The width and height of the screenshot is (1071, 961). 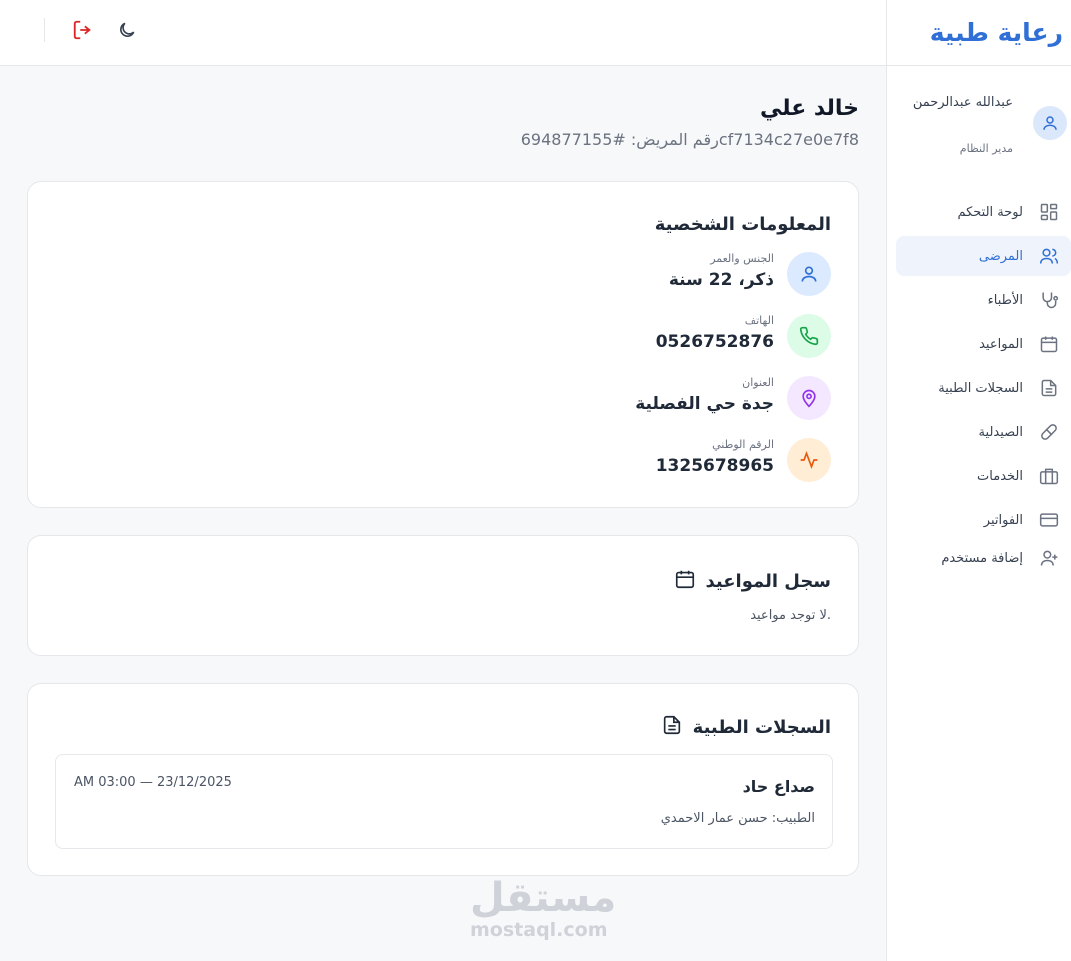 What do you see at coordinates (986, 148) in the screenshot?
I see `user-role: مدير النظام` at bounding box center [986, 148].